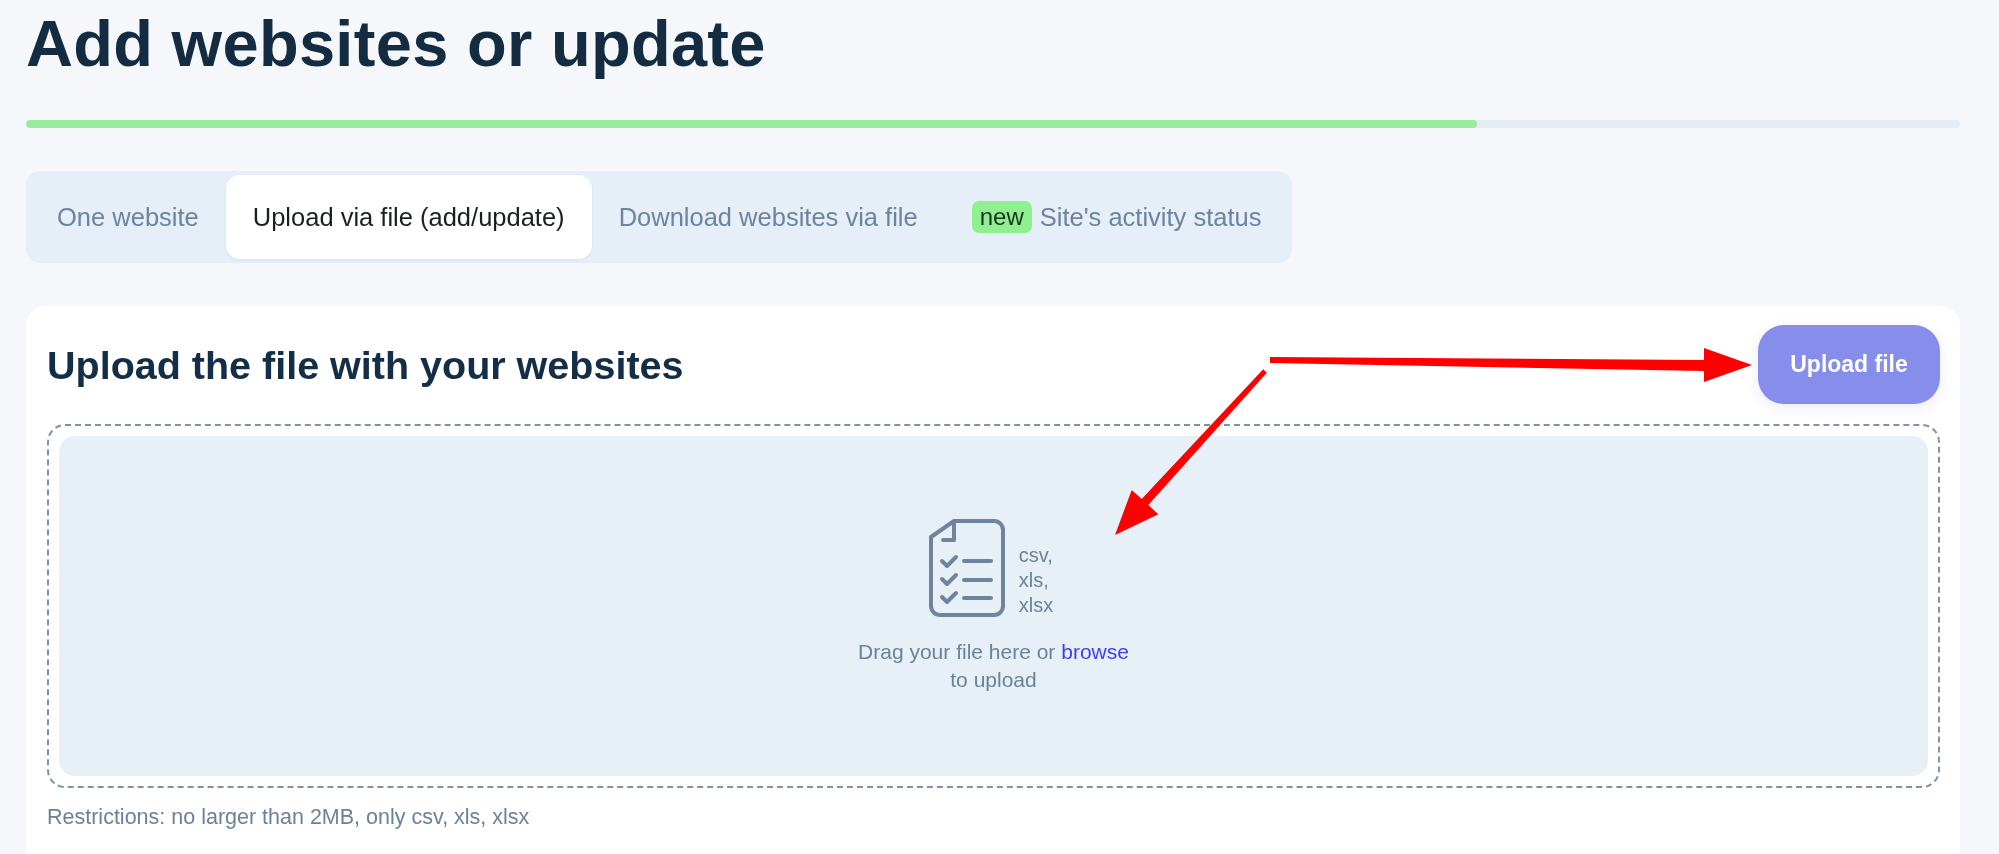  What do you see at coordinates (408, 217) in the screenshot?
I see `tab: Upload via file (add/update)` at bounding box center [408, 217].